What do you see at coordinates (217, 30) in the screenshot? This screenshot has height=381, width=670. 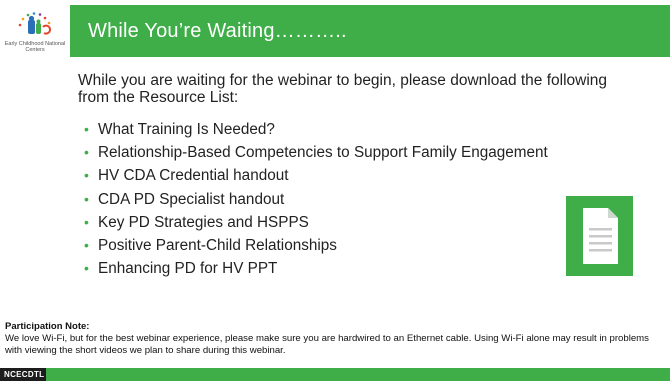 I see `slide-title: While You’re Waiting………..` at bounding box center [217, 30].